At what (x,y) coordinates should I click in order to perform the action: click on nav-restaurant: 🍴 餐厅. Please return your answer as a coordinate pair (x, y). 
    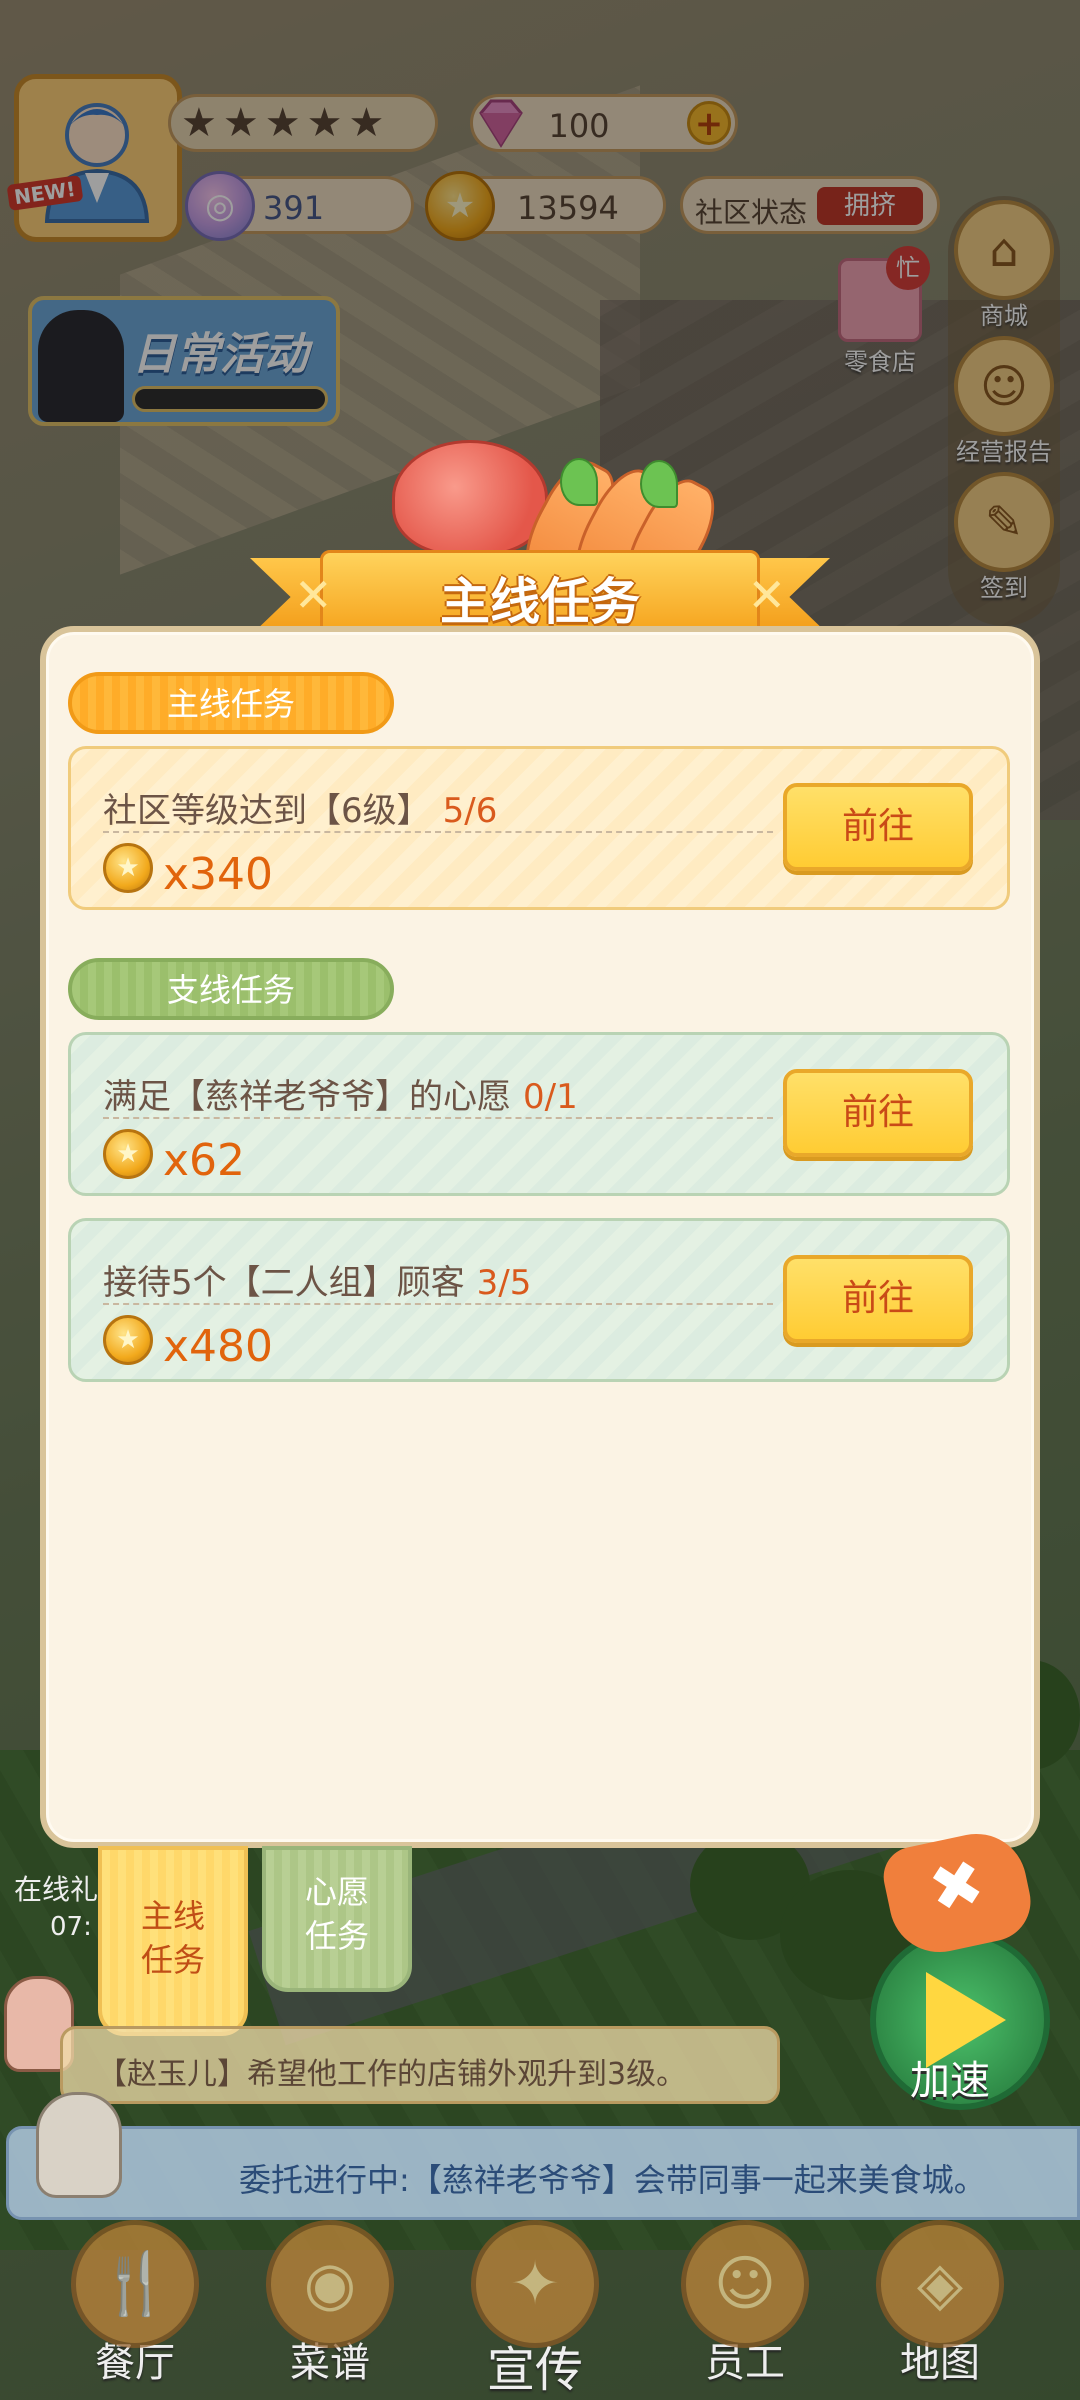
    Looking at the image, I should click on (135, 2304).